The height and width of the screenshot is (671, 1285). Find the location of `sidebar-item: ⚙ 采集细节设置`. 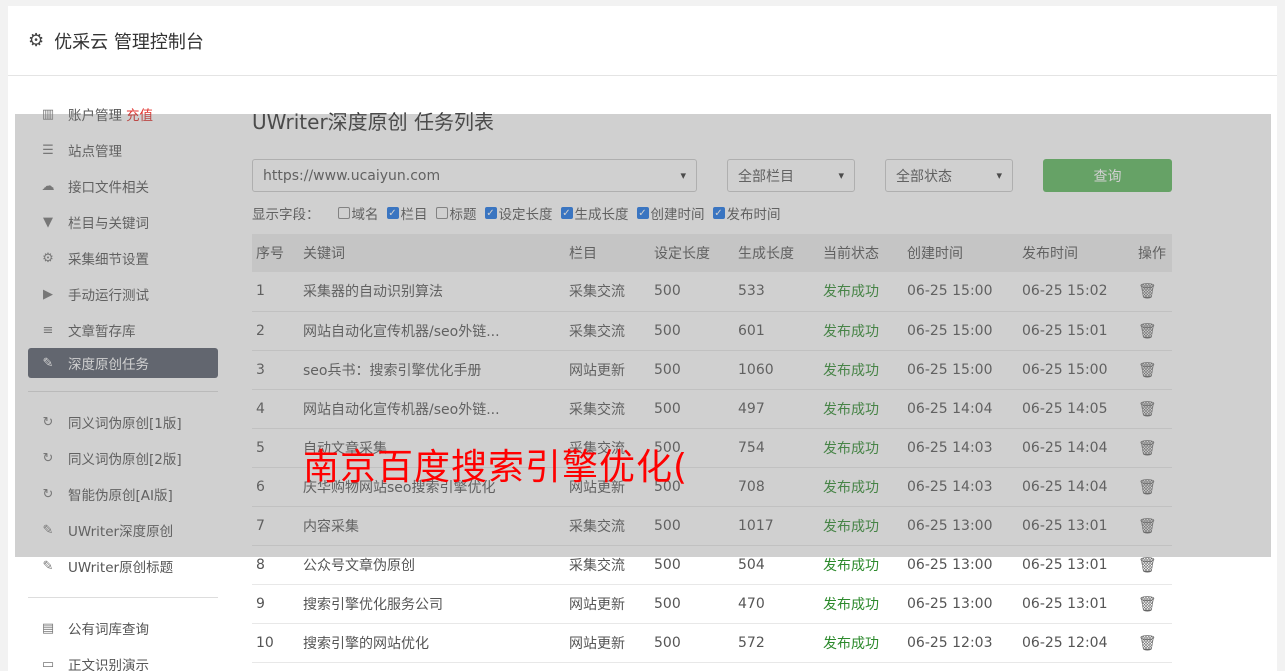

sidebar-item: ⚙ 采集细节设置 is located at coordinates (123, 258).